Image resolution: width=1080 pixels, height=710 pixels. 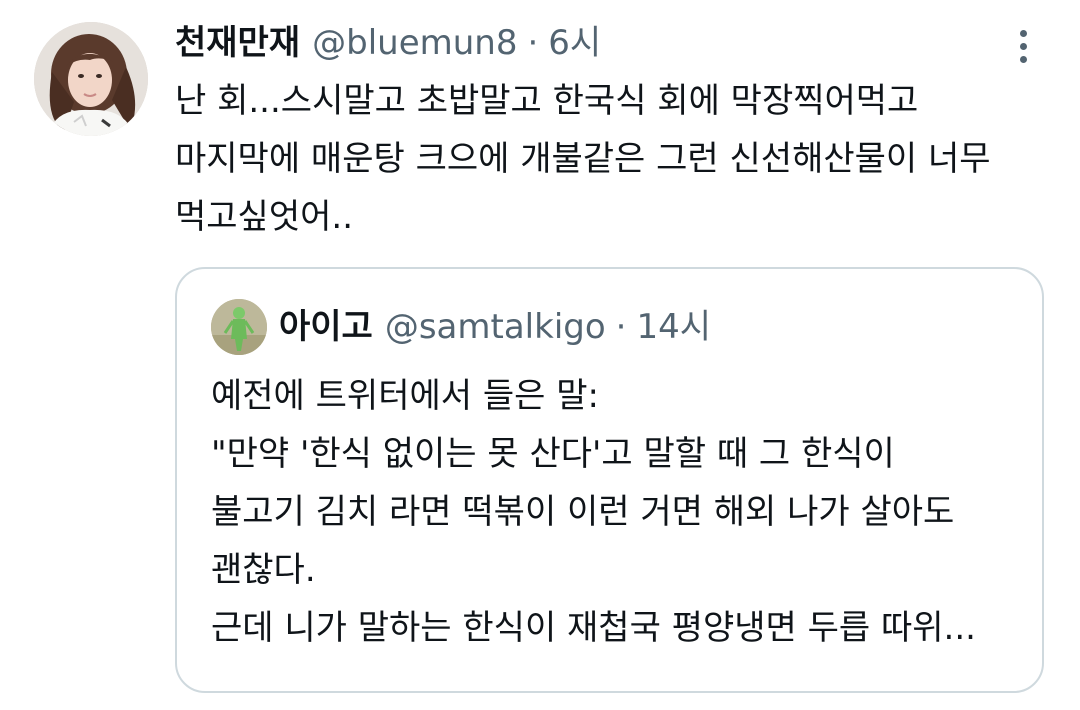 I want to click on quoted-user-handle: @samtalkigo, so click(x=495, y=327).